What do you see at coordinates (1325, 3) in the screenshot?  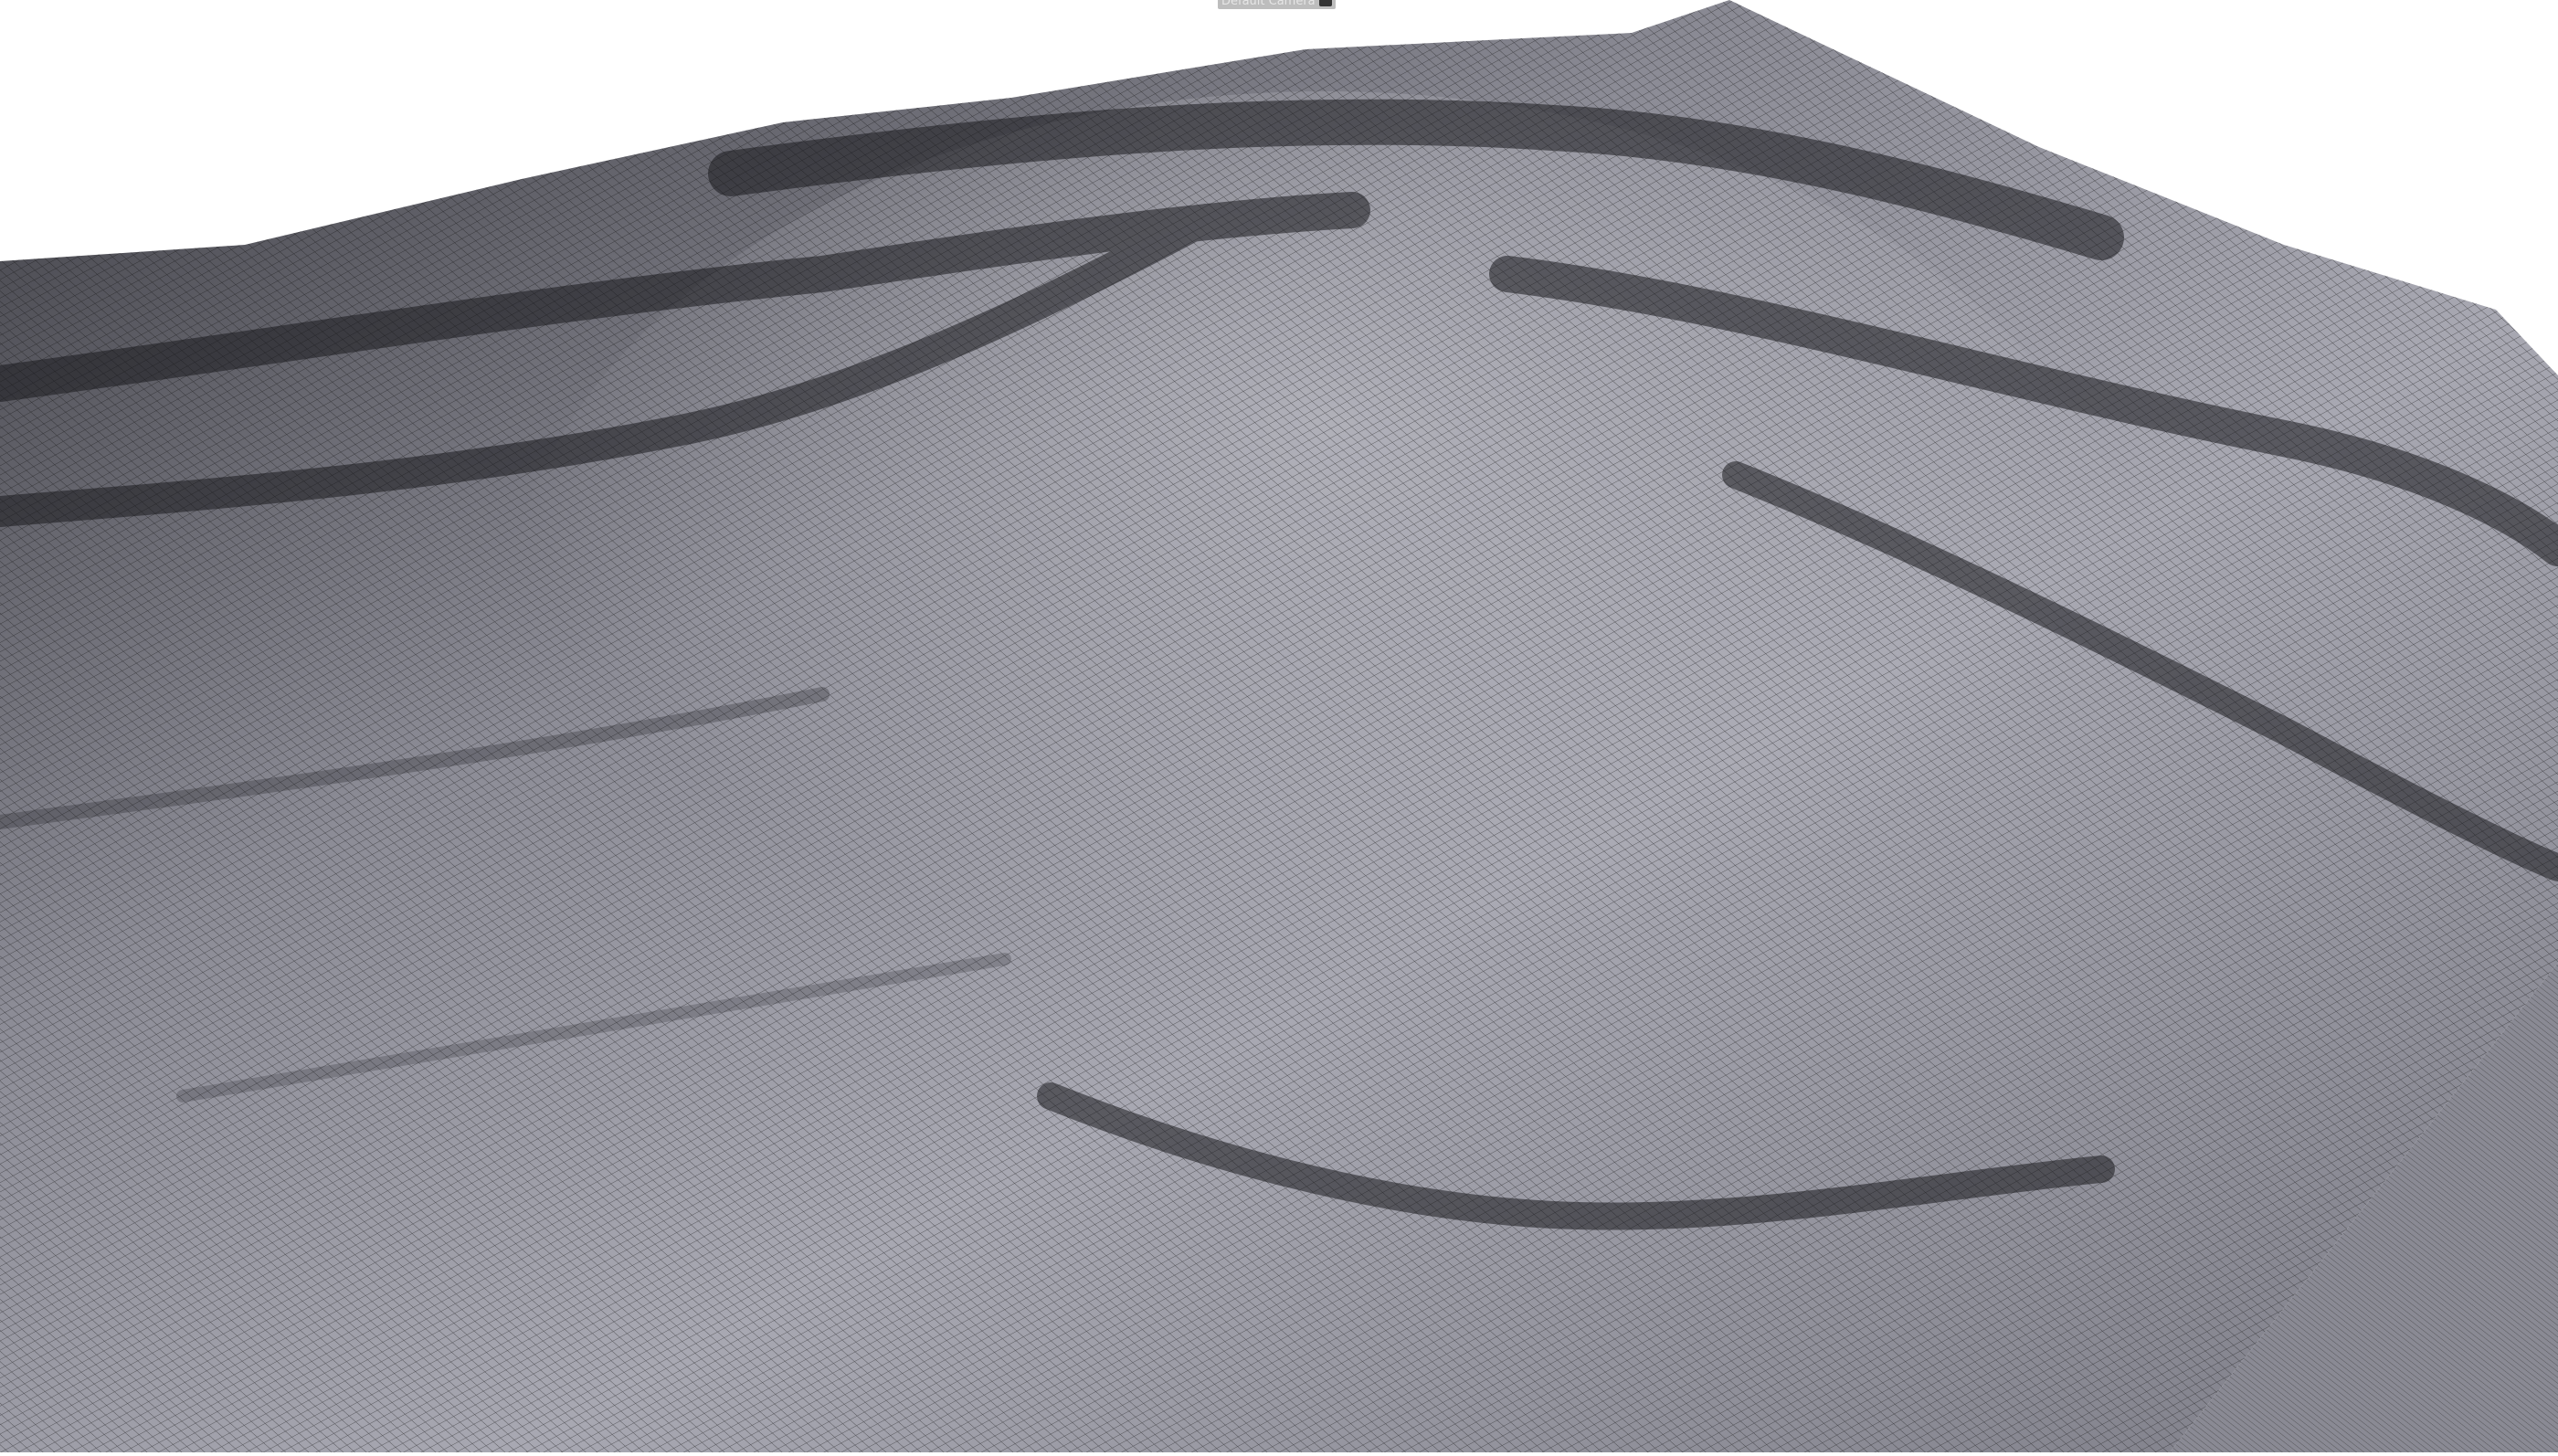 I see `camera-icon` at bounding box center [1325, 3].